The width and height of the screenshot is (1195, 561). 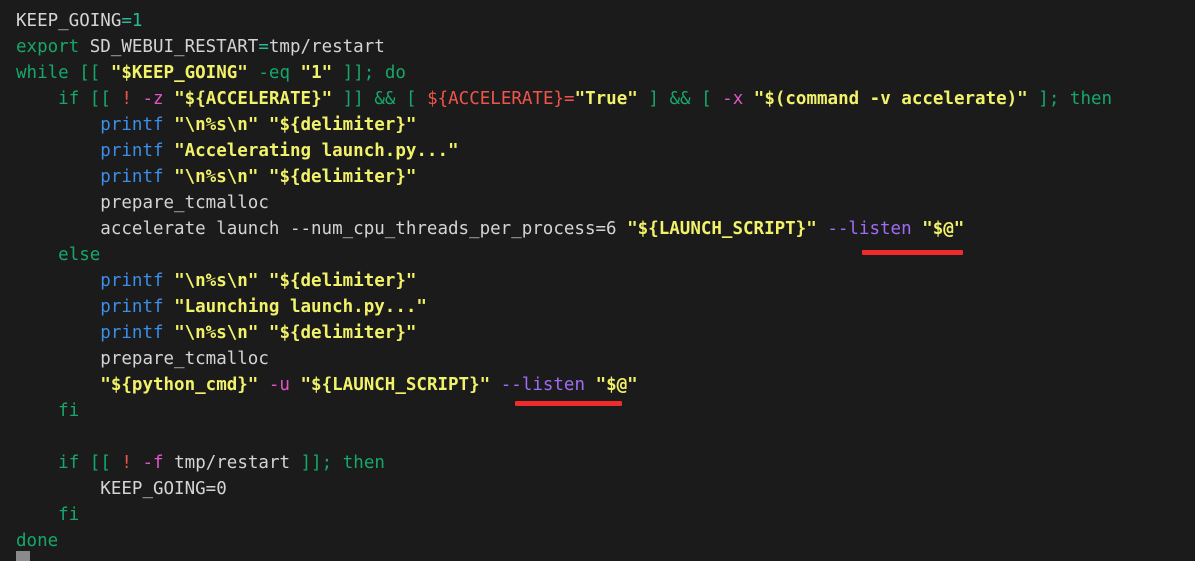 What do you see at coordinates (42, 73) in the screenshot?
I see `code-token: while` at bounding box center [42, 73].